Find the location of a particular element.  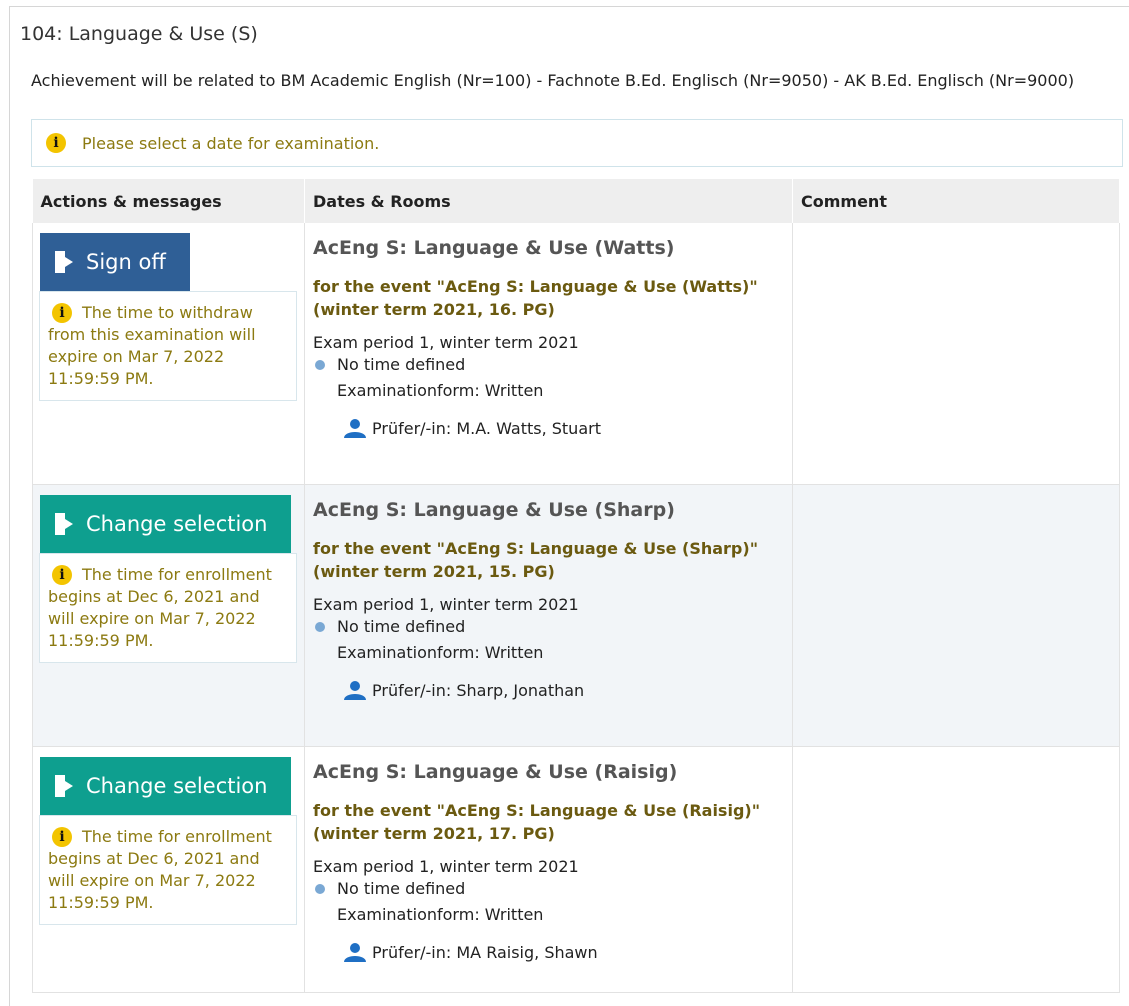

page-title: 104: Language & Use (S) is located at coordinates (139, 34).